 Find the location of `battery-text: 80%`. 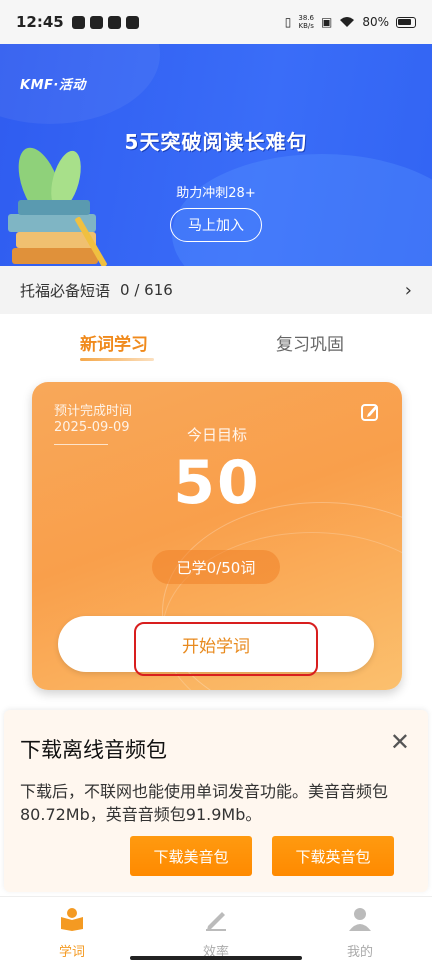

battery-text: 80% is located at coordinates (375, 22).